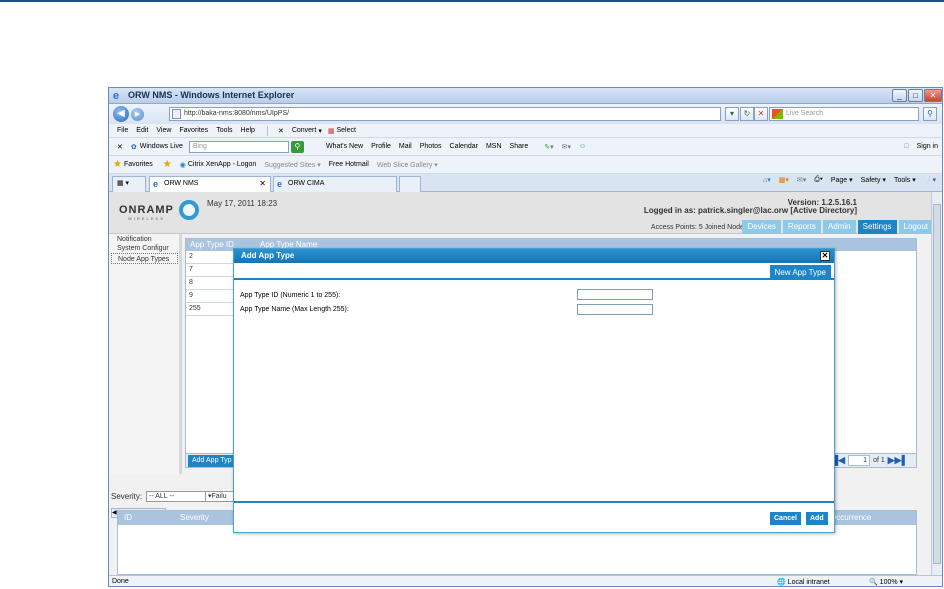 Image resolution: width=944 pixels, height=589 pixels. Describe the element at coordinates (615, 309) in the screenshot. I see `app-type-name-input` at that location.